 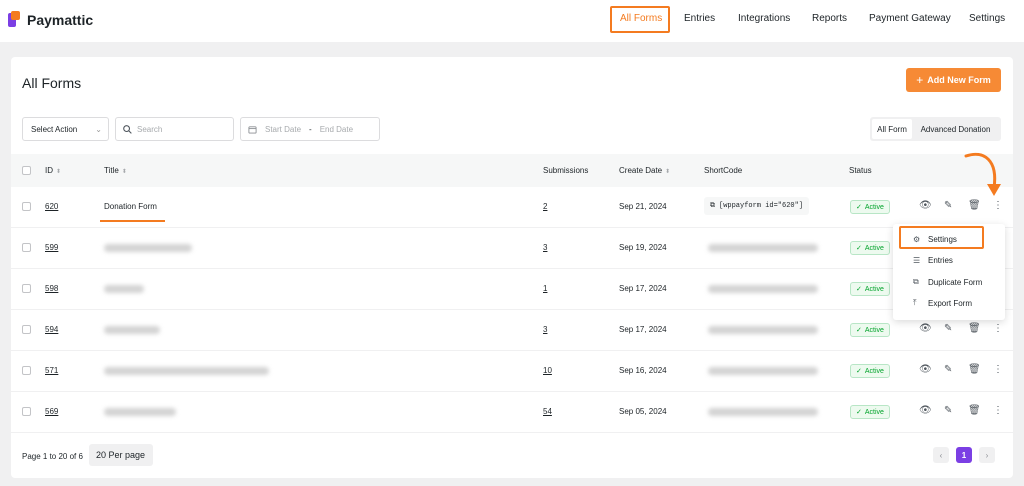 I want to click on row-submissions-link: 10, so click(x=547, y=370).